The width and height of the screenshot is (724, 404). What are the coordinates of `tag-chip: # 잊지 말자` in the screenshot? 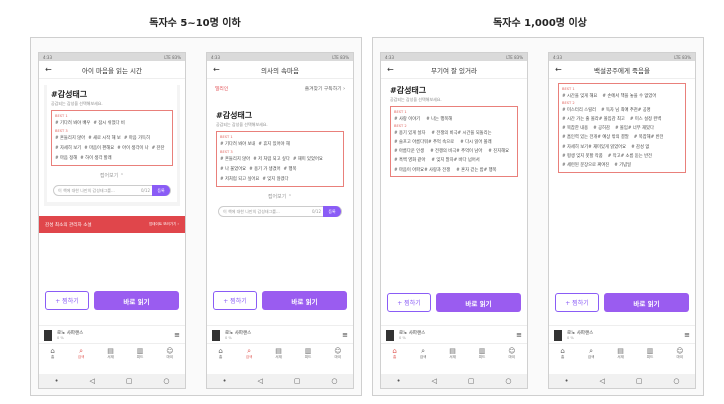 It's located at (442, 160).